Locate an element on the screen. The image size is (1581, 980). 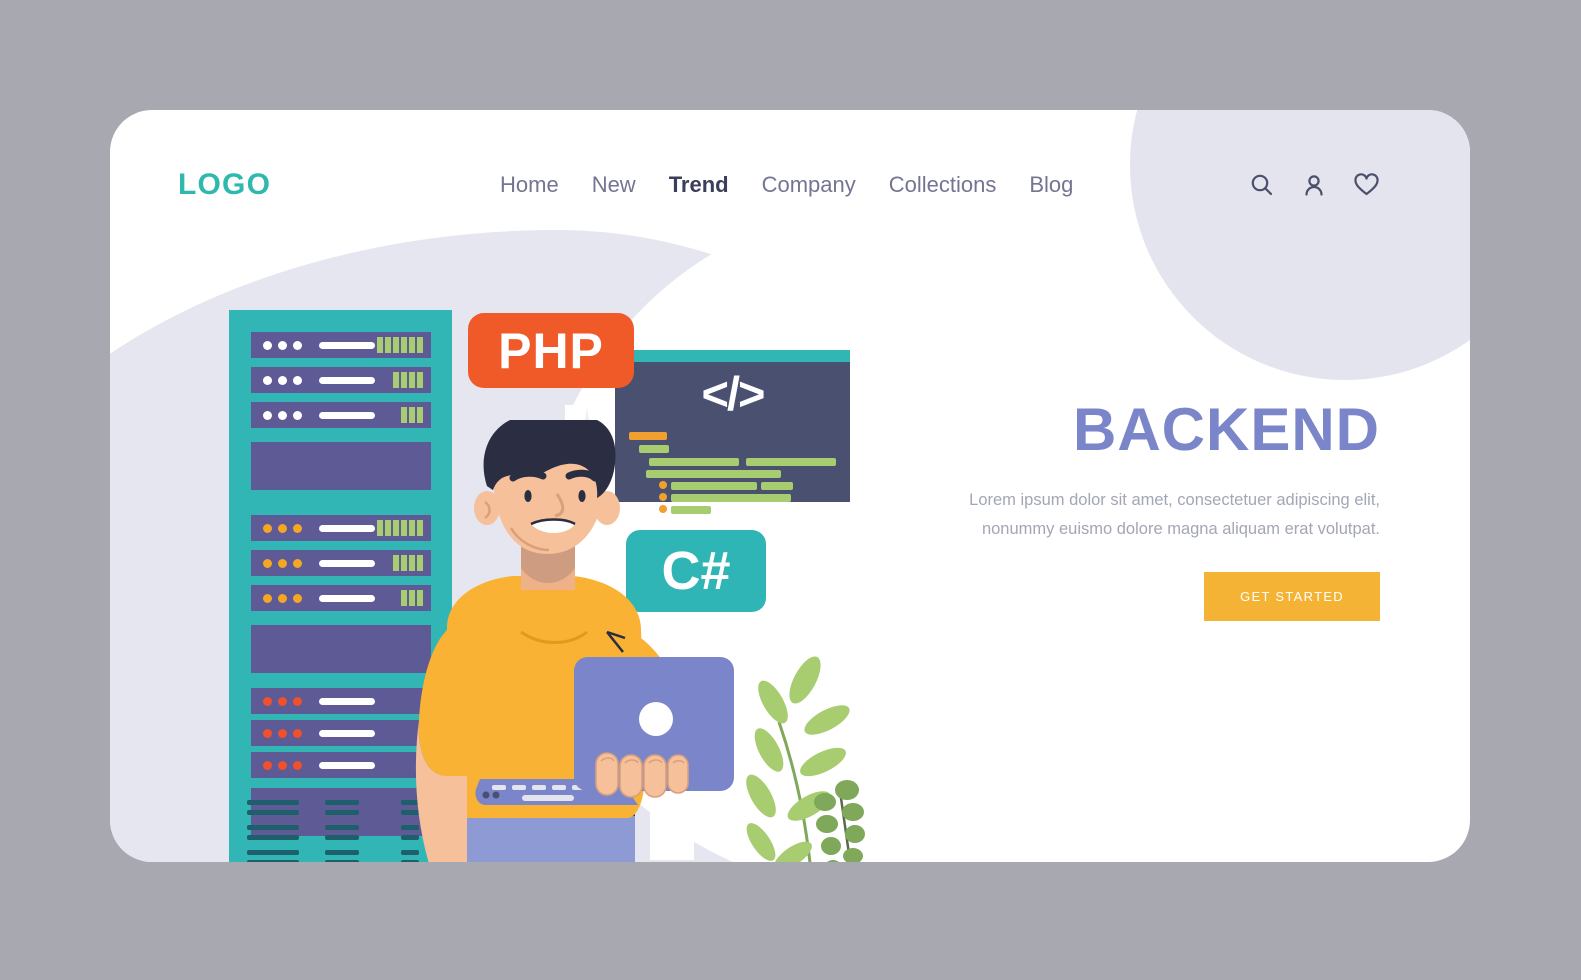
main-navigation: Home New Trend Company Collections Blog is located at coordinates (786, 185).